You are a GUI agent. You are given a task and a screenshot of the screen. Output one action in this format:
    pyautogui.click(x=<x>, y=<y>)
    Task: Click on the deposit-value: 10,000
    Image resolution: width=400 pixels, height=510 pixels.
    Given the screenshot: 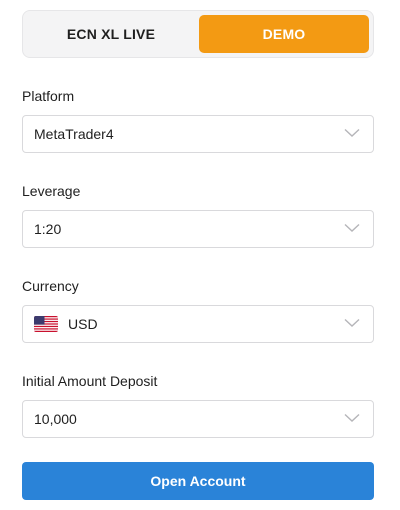 What is the action you would take?
    pyautogui.click(x=55, y=419)
    